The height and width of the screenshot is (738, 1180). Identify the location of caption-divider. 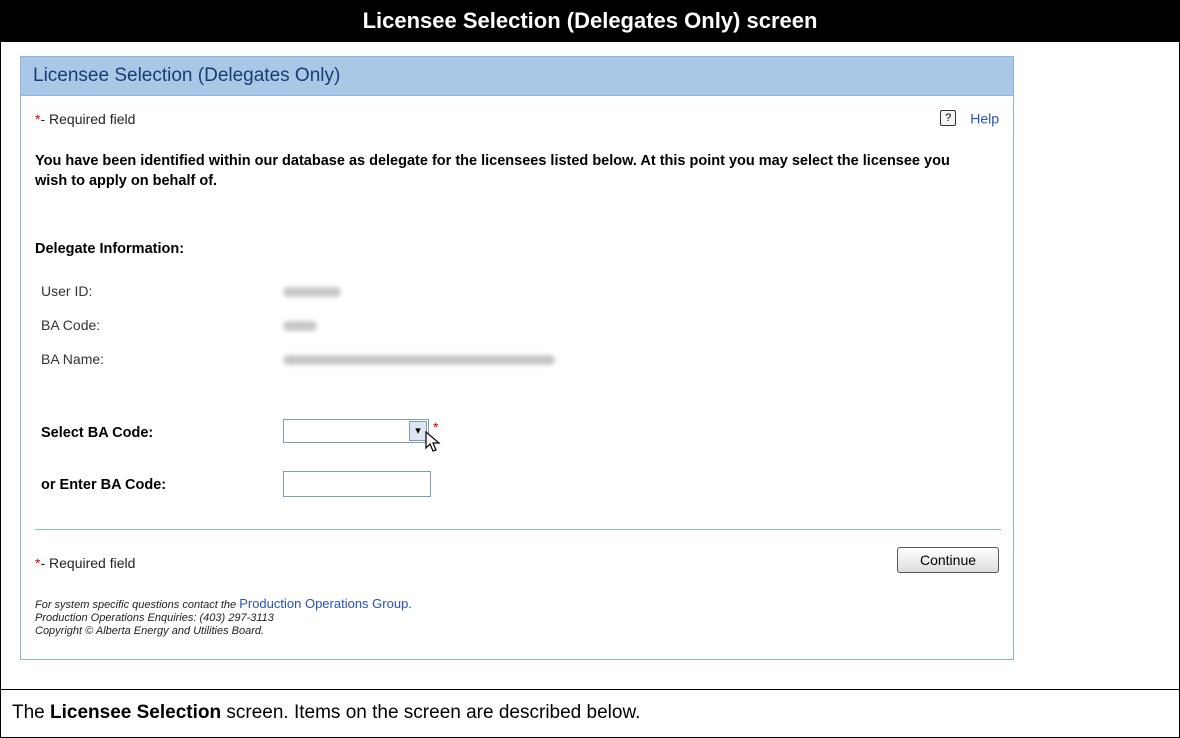
(590, 689).